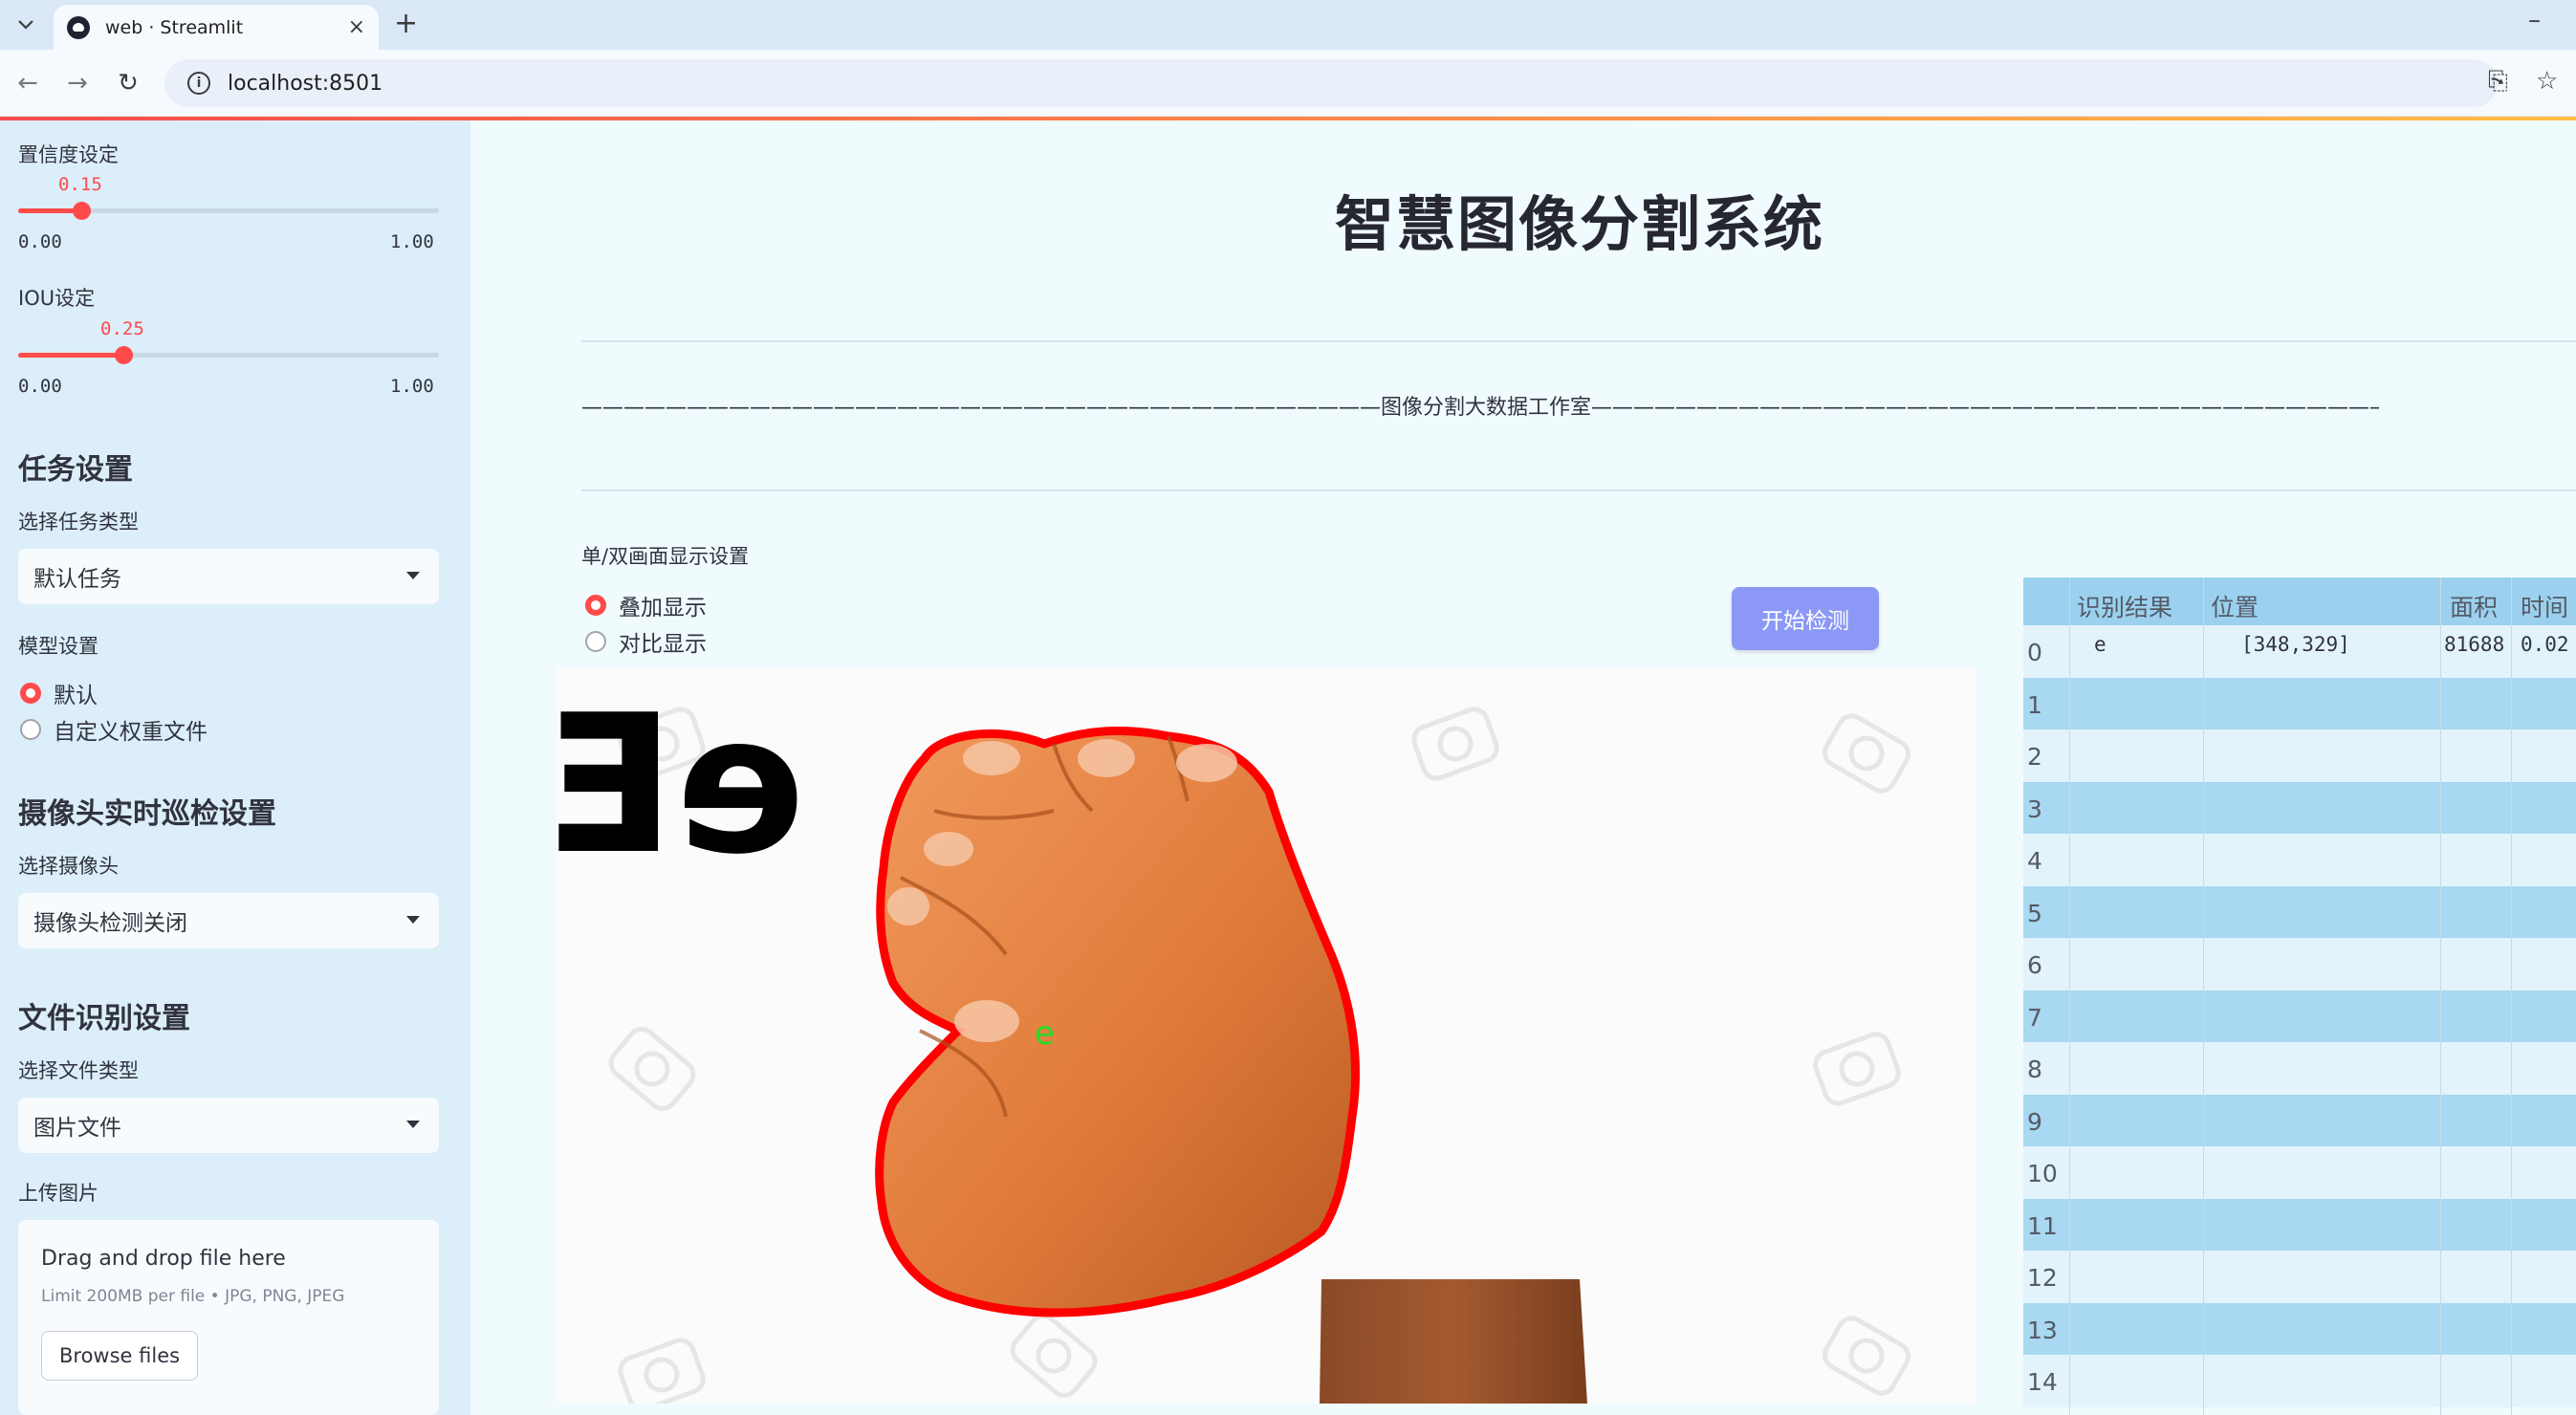 The image size is (2576, 1415). What do you see at coordinates (1805, 618) in the screenshot?
I see `start-detection-button: 开始检测` at bounding box center [1805, 618].